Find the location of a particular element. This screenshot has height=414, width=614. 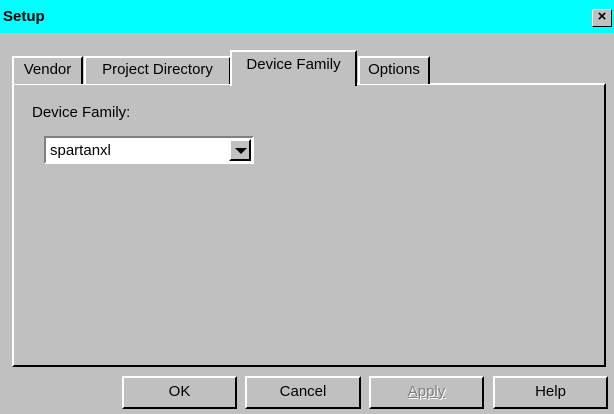

device-family-value: spartanxl is located at coordinates (80, 150).